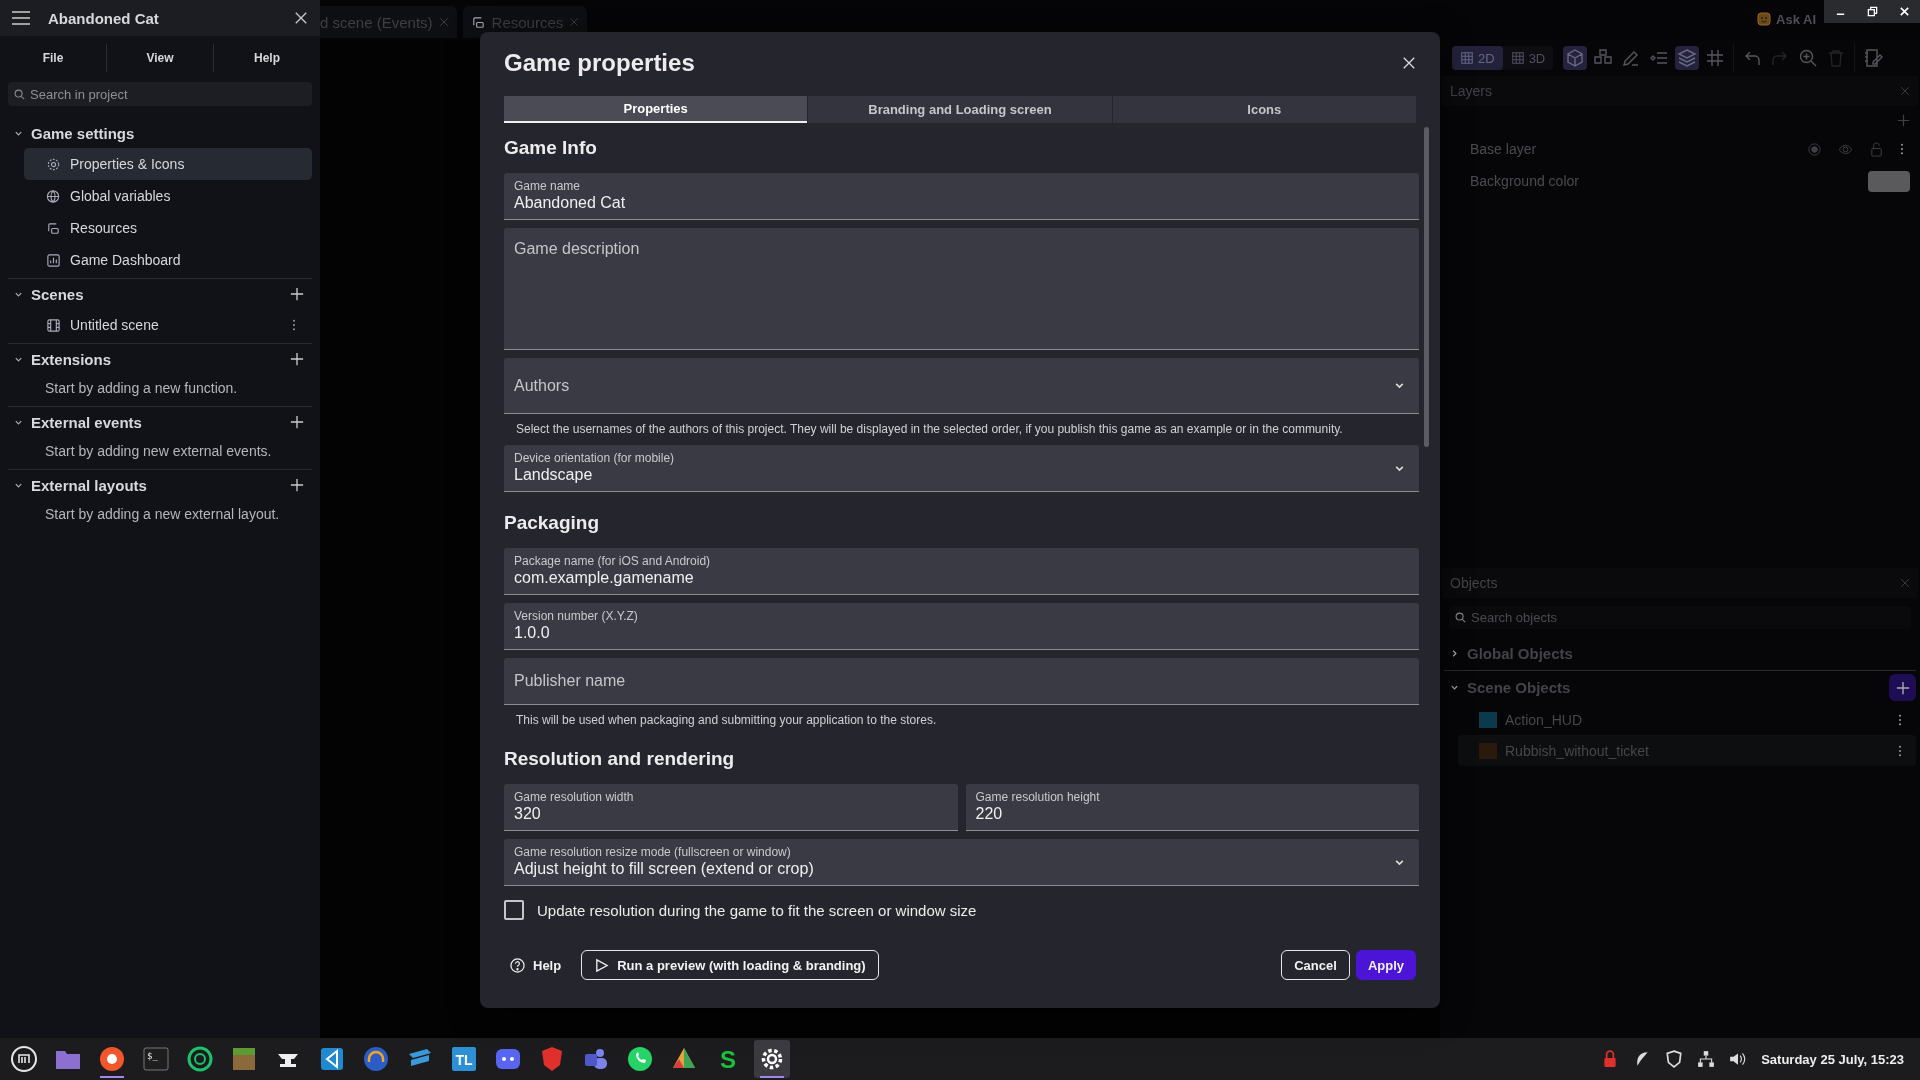 The width and height of the screenshot is (1920, 1080). I want to click on dialog-title: Game properties, so click(600, 63).